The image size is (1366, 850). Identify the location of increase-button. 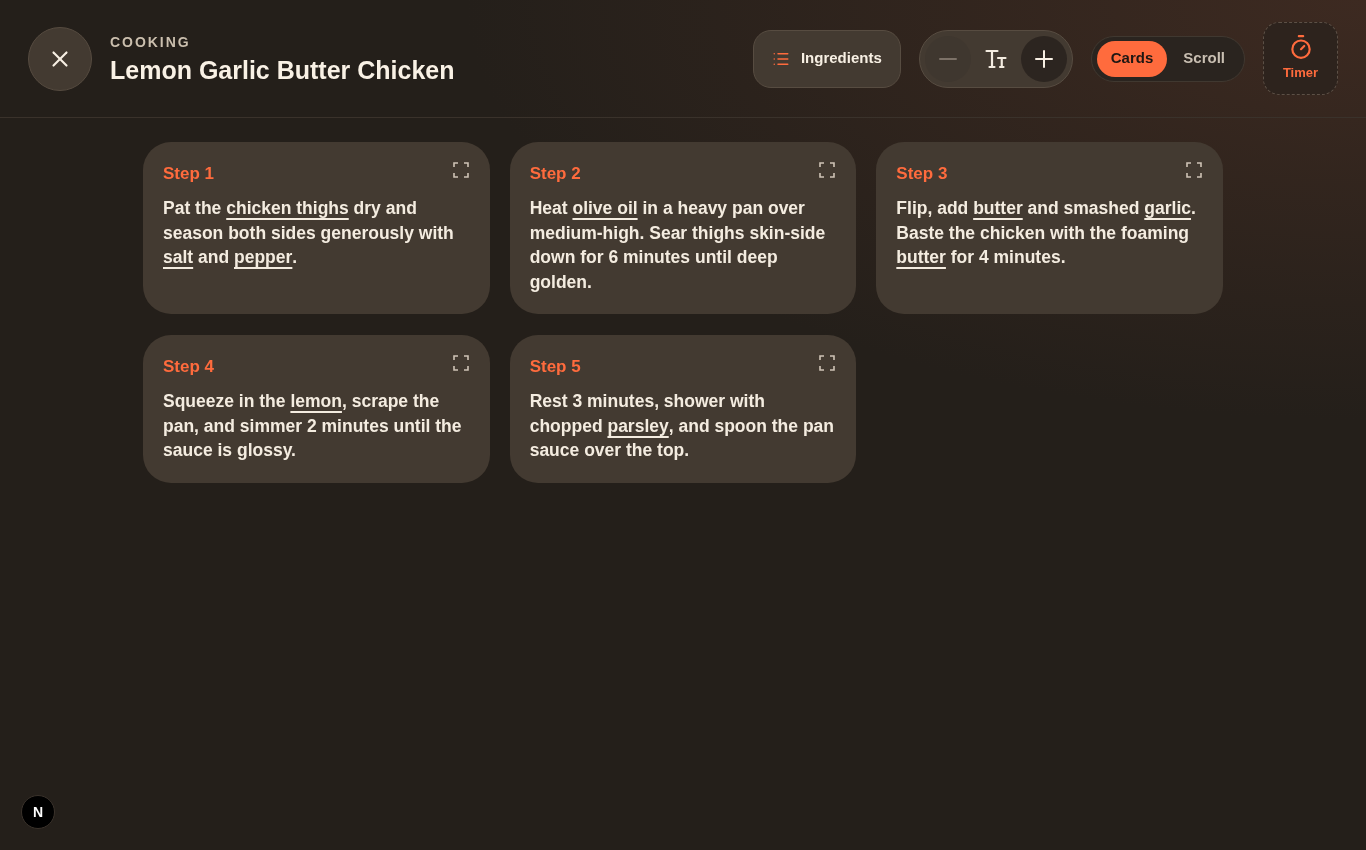
(1043, 58).